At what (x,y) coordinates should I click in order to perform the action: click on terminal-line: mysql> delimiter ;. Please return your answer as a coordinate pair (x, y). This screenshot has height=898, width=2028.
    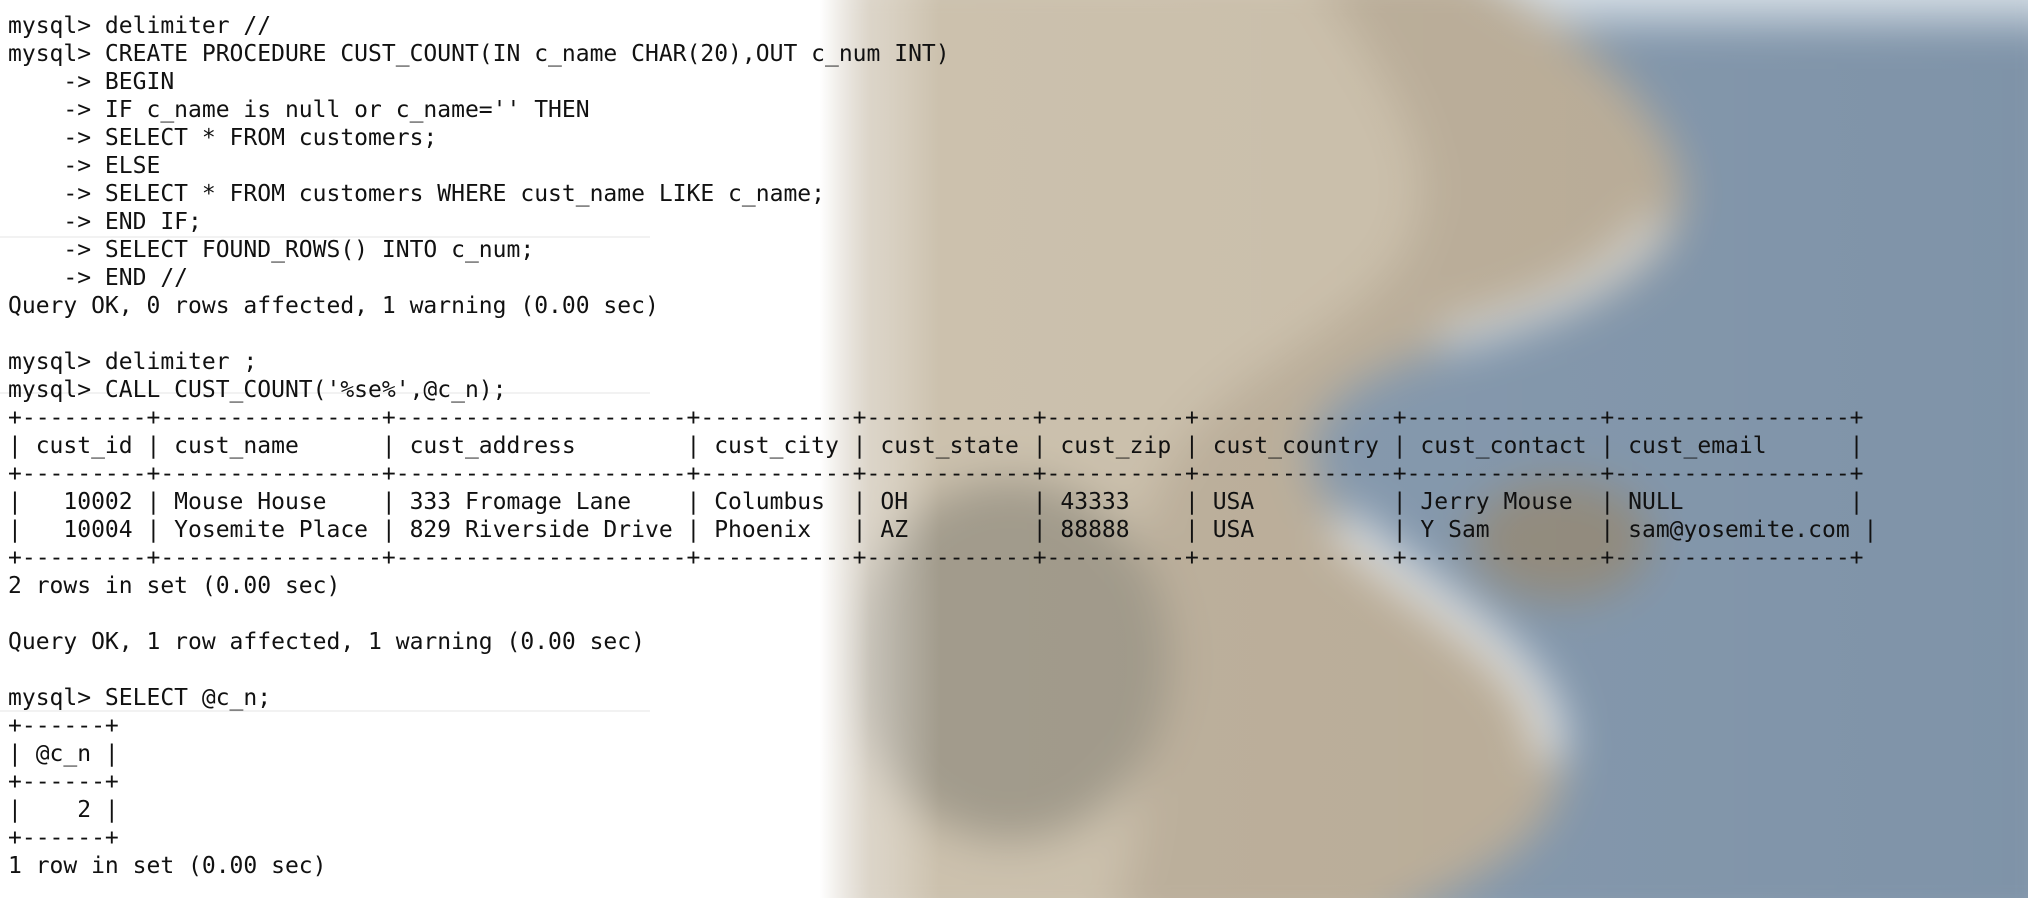
    Looking at the image, I should click on (133, 362).